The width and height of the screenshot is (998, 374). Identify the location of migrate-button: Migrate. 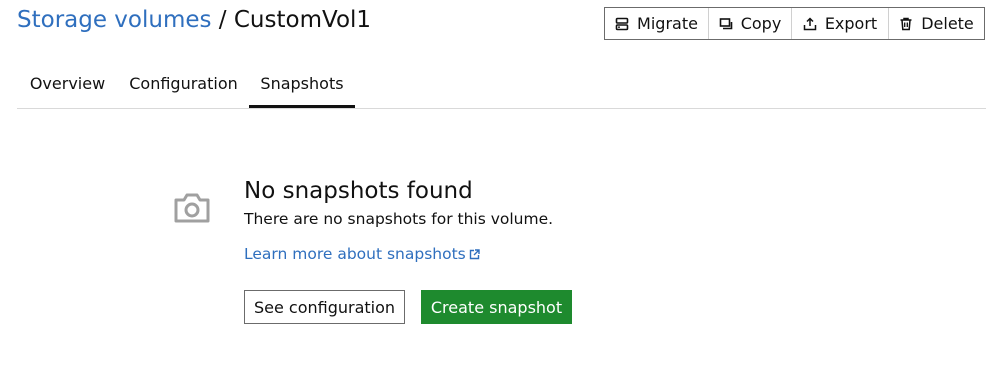
(657, 23).